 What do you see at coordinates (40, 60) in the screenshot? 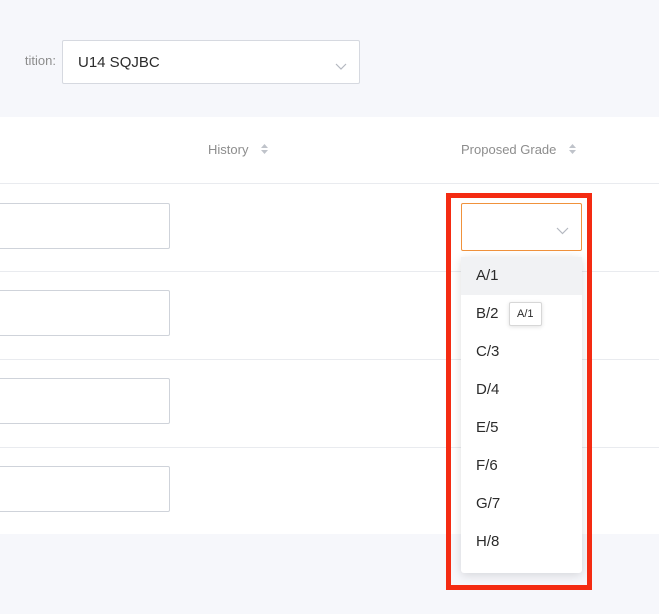
I see `competition-filter-label: tition:` at bounding box center [40, 60].